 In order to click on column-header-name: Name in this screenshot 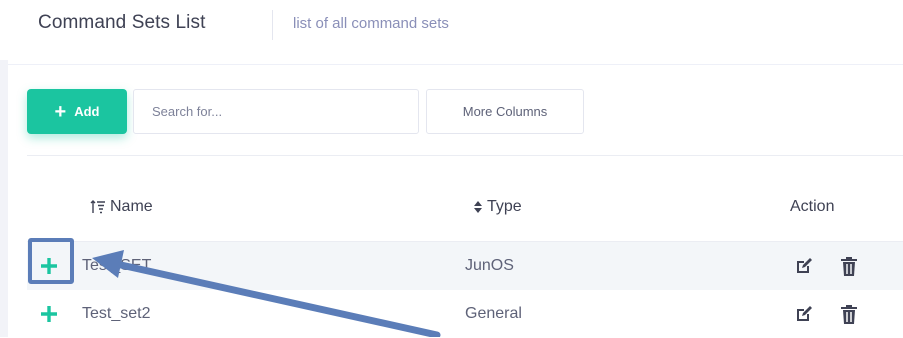, I will do `click(121, 207)`.